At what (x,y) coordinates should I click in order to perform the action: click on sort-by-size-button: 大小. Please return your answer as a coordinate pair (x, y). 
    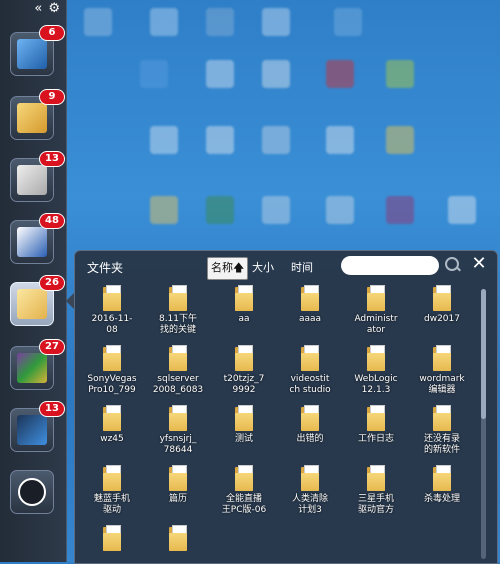
    Looking at the image, I should click on (263, 267).